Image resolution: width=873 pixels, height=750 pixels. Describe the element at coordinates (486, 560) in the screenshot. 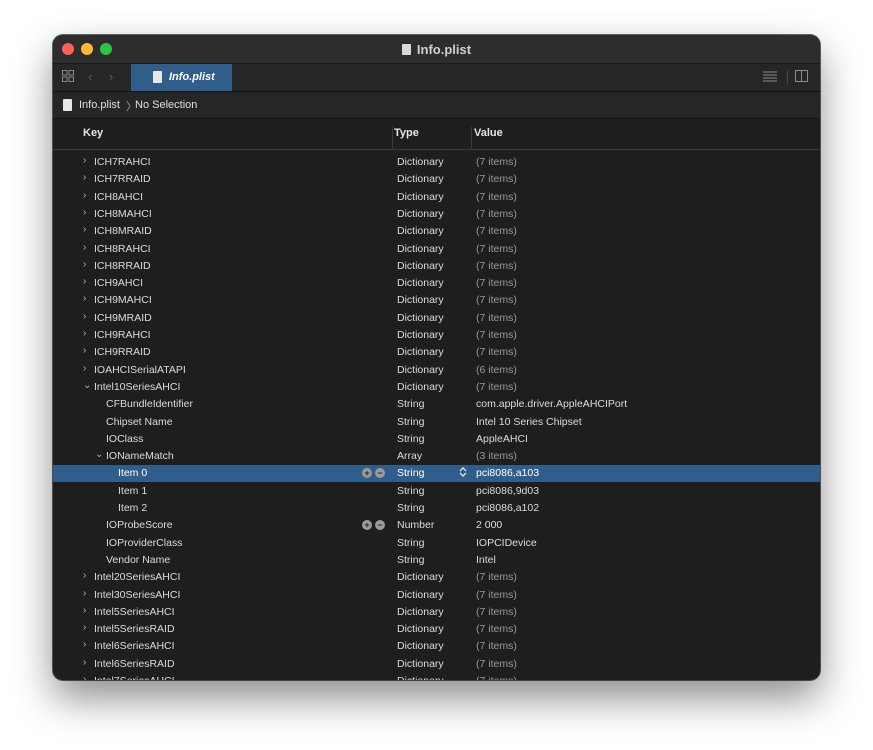

I see `row-value: Intel` at that location.